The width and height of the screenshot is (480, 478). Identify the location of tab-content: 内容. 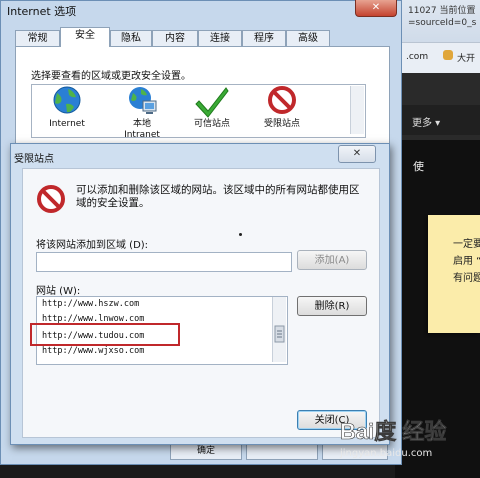
(175, 38).